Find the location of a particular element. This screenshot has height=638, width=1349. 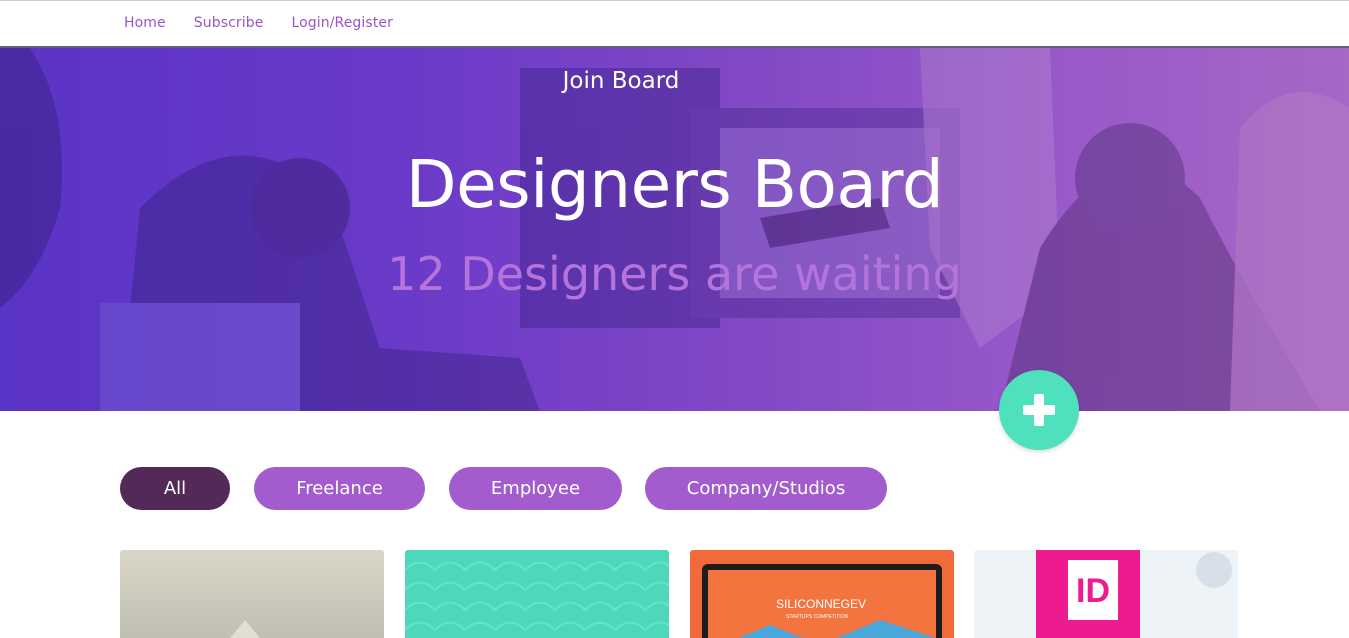

filter-company-studios-button: Company/Studios is located at coordinates (766, 488).